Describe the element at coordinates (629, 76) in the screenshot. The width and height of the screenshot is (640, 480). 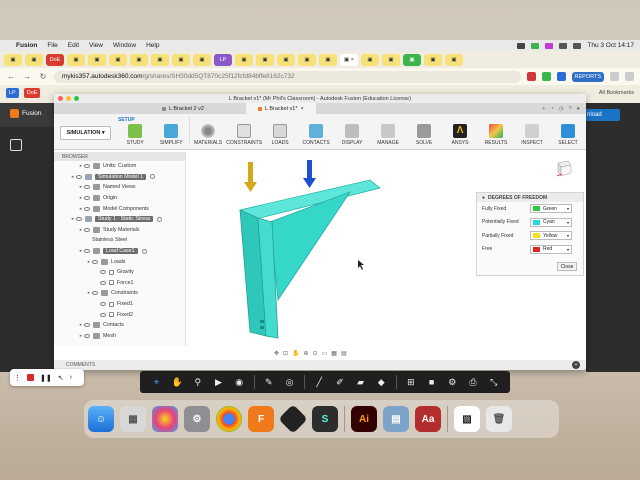
I see `profile-icon` at that location.